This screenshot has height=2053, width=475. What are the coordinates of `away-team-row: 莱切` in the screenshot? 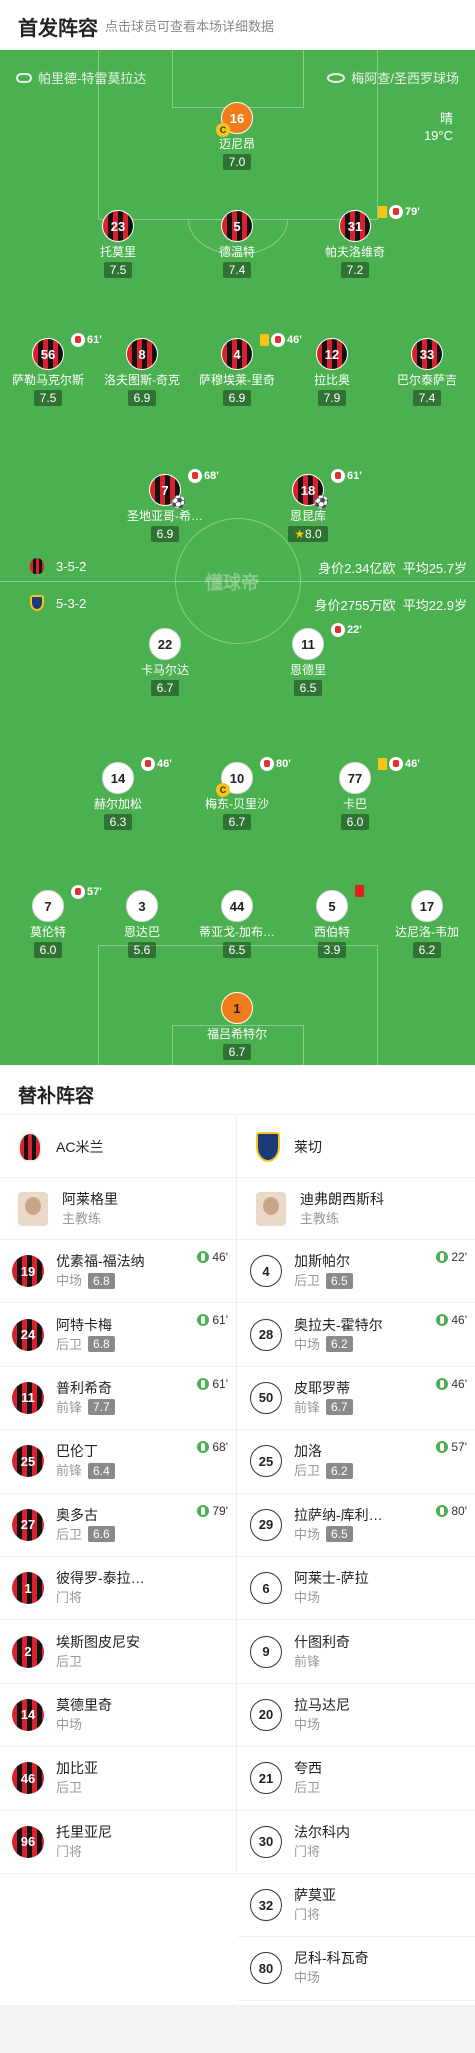 It's located at (356, 1147).